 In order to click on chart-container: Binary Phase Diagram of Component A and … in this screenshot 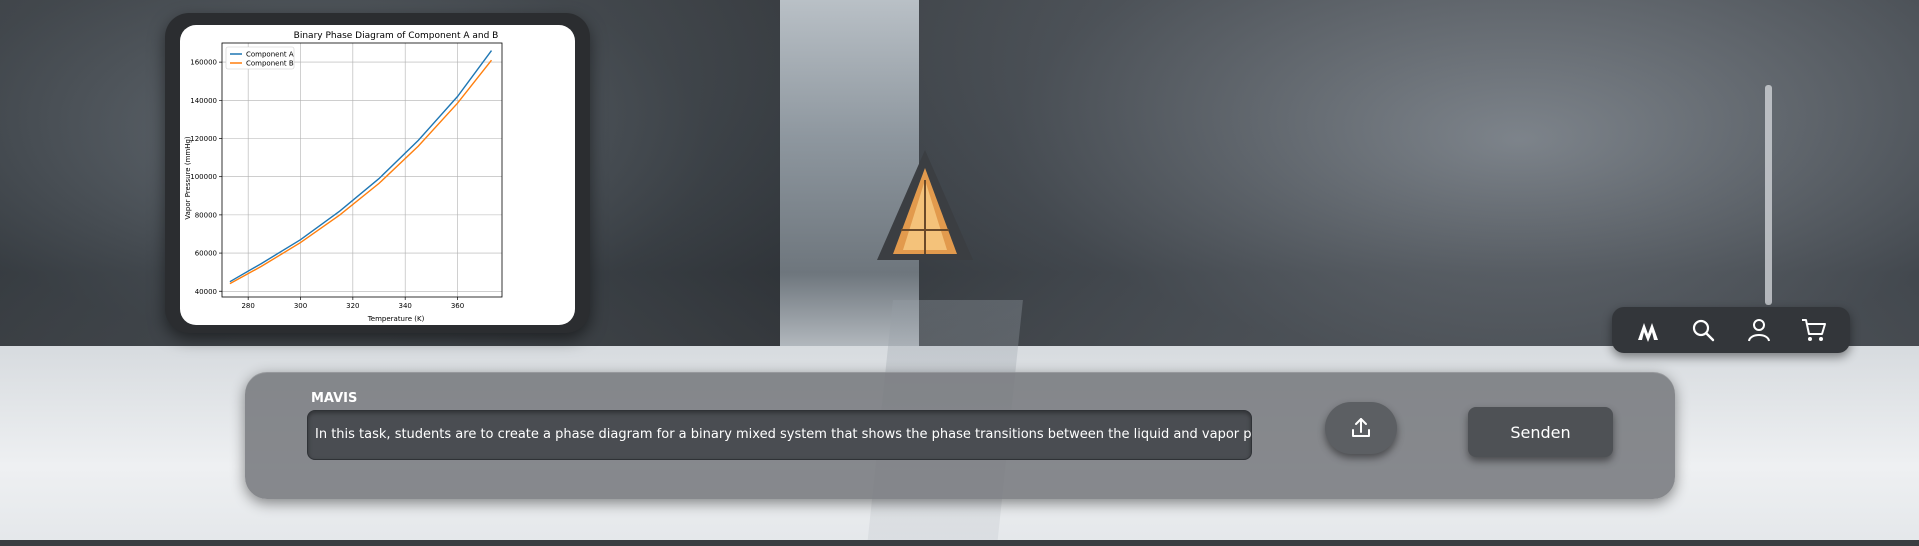, I will do `click(377, 175)`.